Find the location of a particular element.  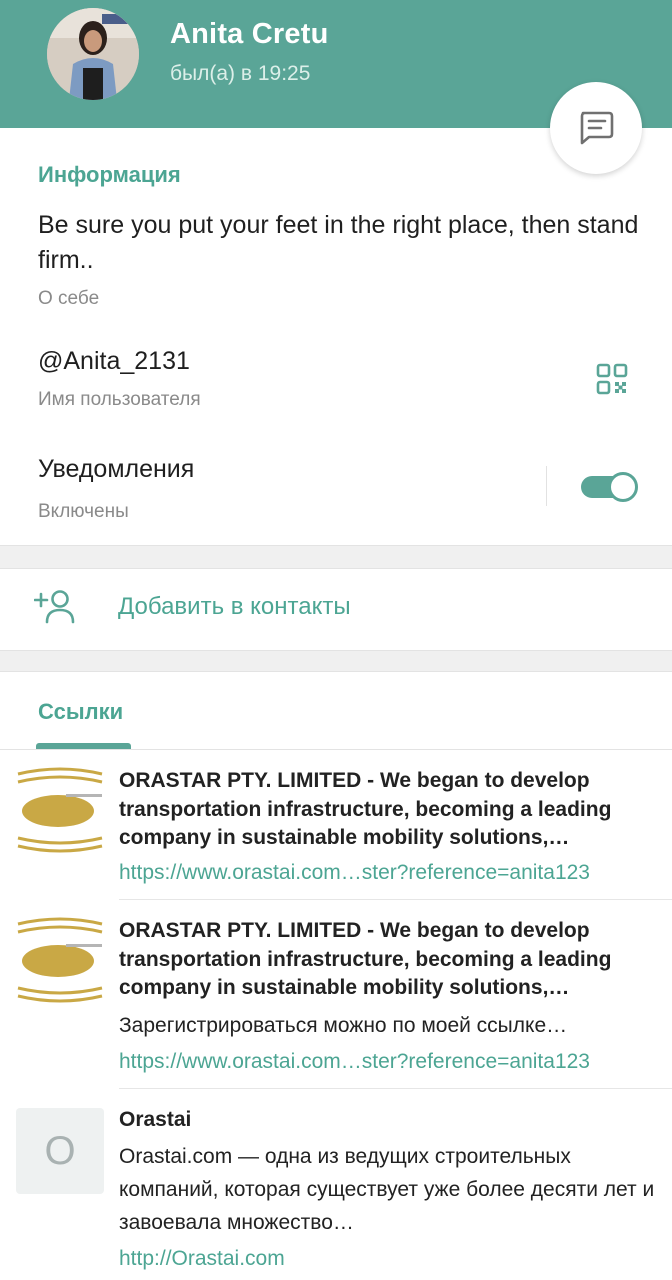

avatar is located at coordinates (93, 54).